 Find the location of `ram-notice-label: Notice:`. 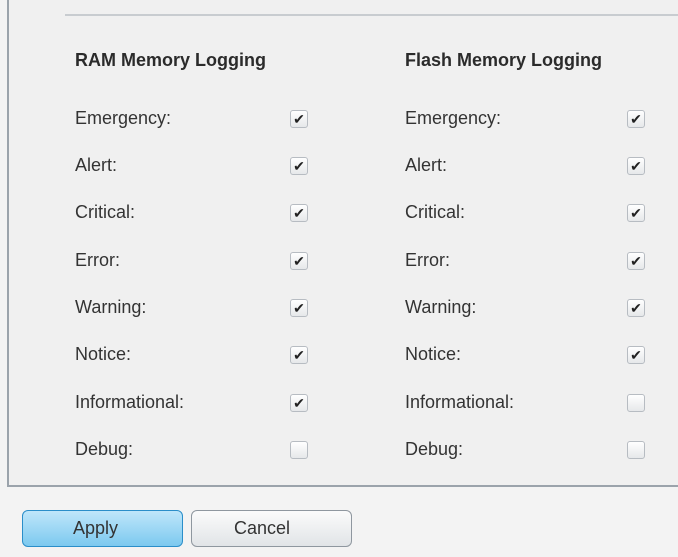

ram-notice-label: Notice: is located at coordinates (103, 354).